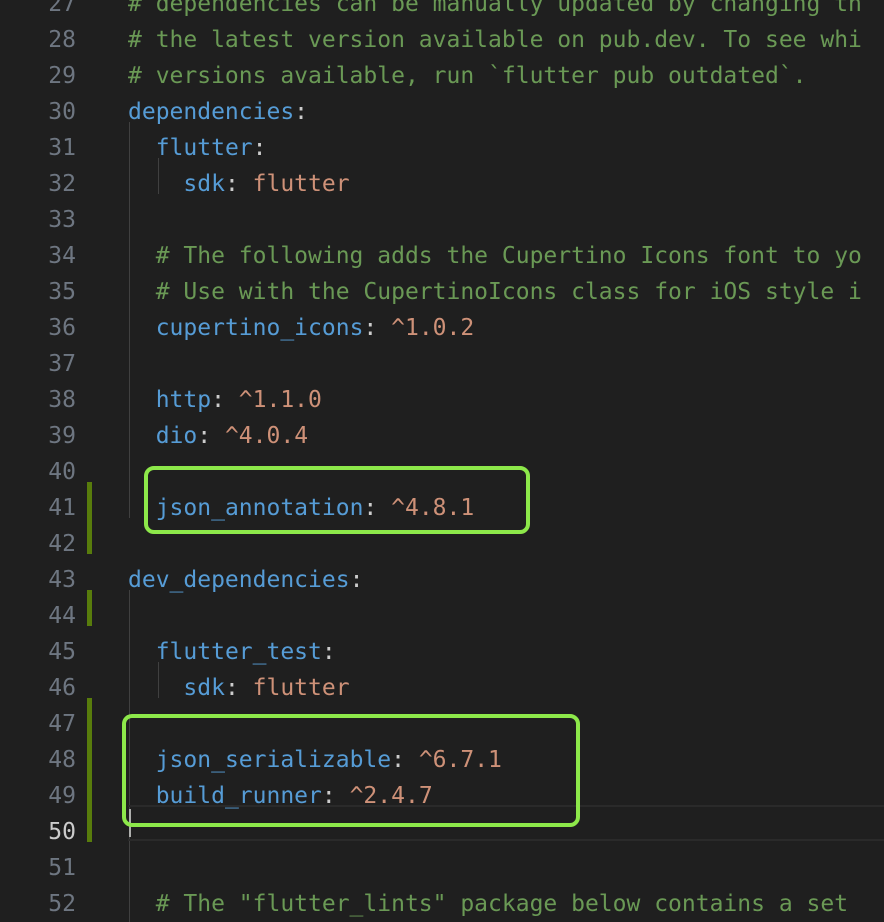 This screenshot has height=922, width=884. What do you see at coordinates (442, 220) in the screenshot?
I see `code-line: 33` at bounding box center [442, 220].